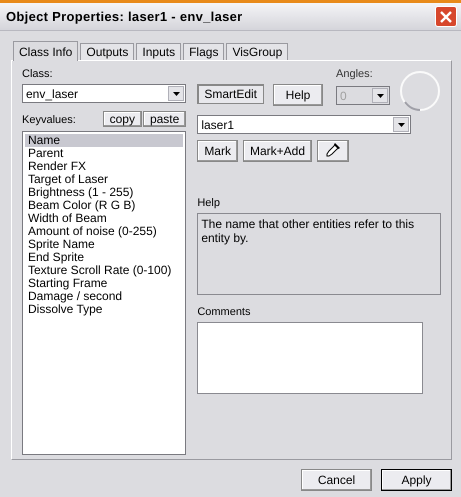 This screenshot has width=461, height=497. Describe the element at coordinates (230, 94) in the screenshot. I see `smart-edit-button: SmartEdit` at that location.